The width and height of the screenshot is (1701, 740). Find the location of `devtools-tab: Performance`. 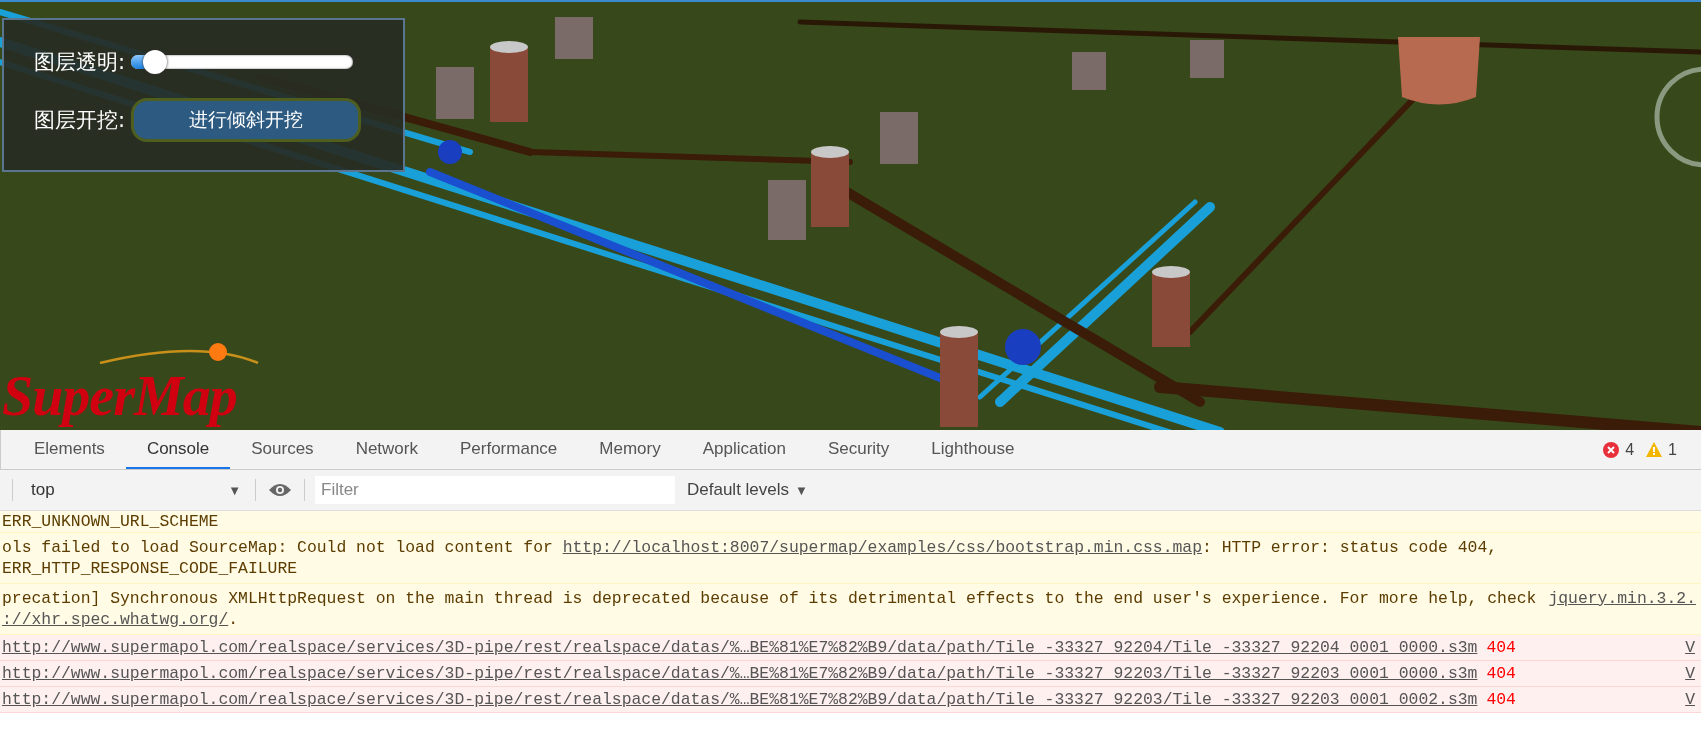

devtools-tab: Performance is located at coordinates (509, 449).